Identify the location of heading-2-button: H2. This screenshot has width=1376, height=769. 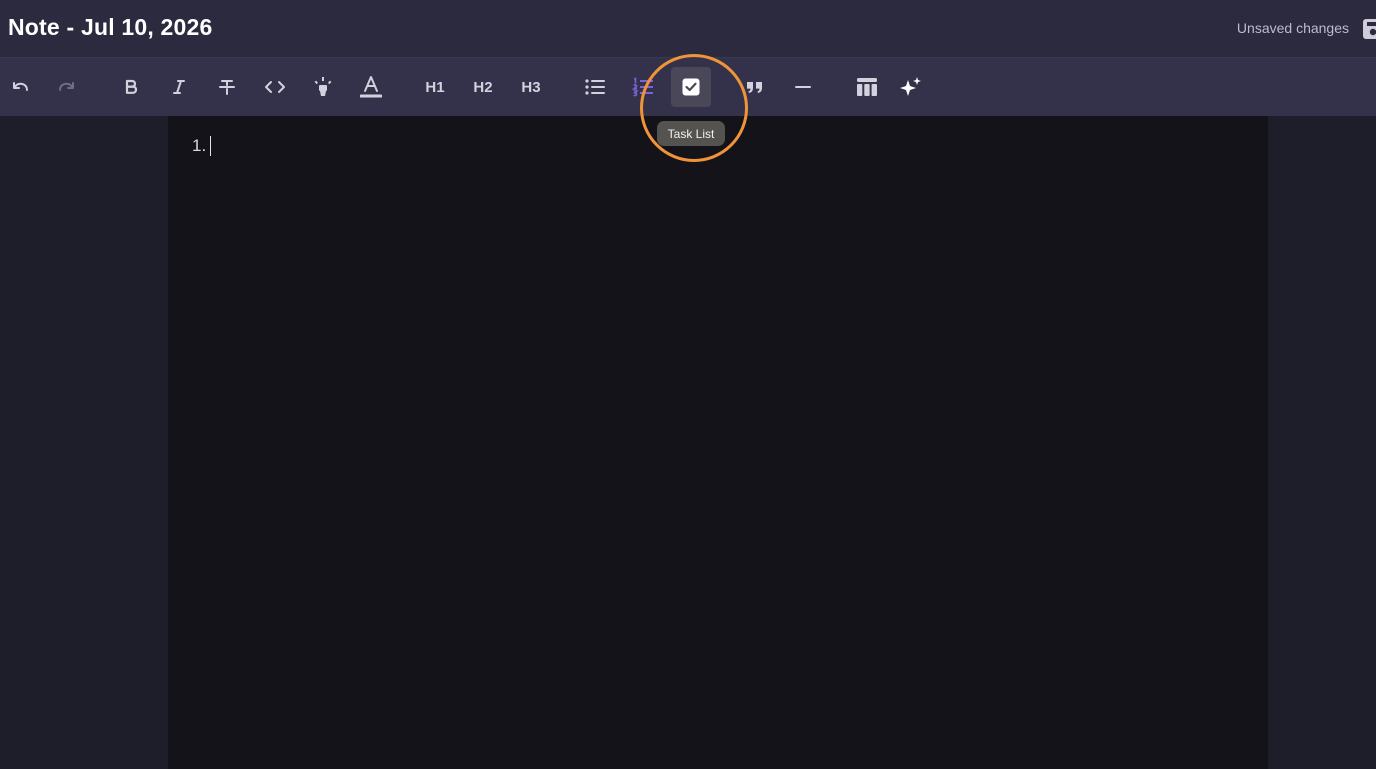
(483, 87).